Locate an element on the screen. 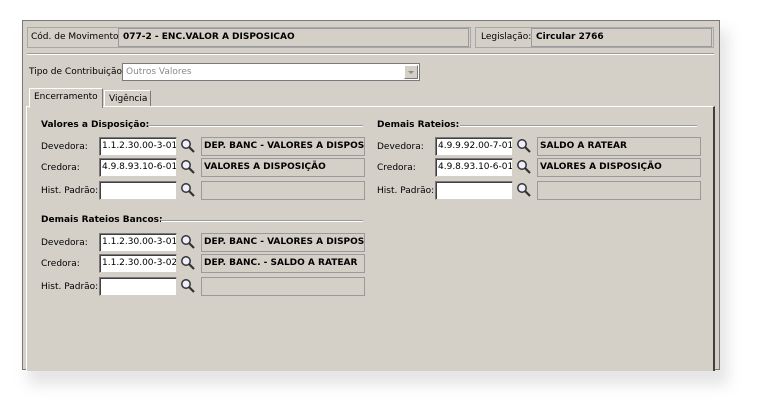 This screenshot has height=410, width=761. drb-devedora-code-input: 1.1.2.30.00-3-01 is located at coordinates (138, 242).